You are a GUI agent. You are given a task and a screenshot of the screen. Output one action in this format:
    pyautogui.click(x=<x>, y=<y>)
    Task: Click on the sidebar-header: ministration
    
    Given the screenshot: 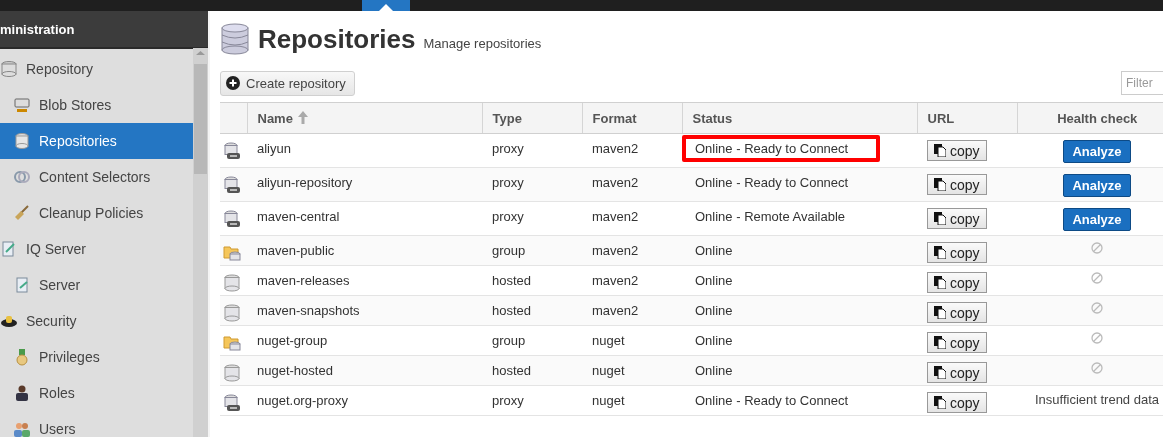 What is the action you would take?
    pyautogui.click(x=104, y=30)
    